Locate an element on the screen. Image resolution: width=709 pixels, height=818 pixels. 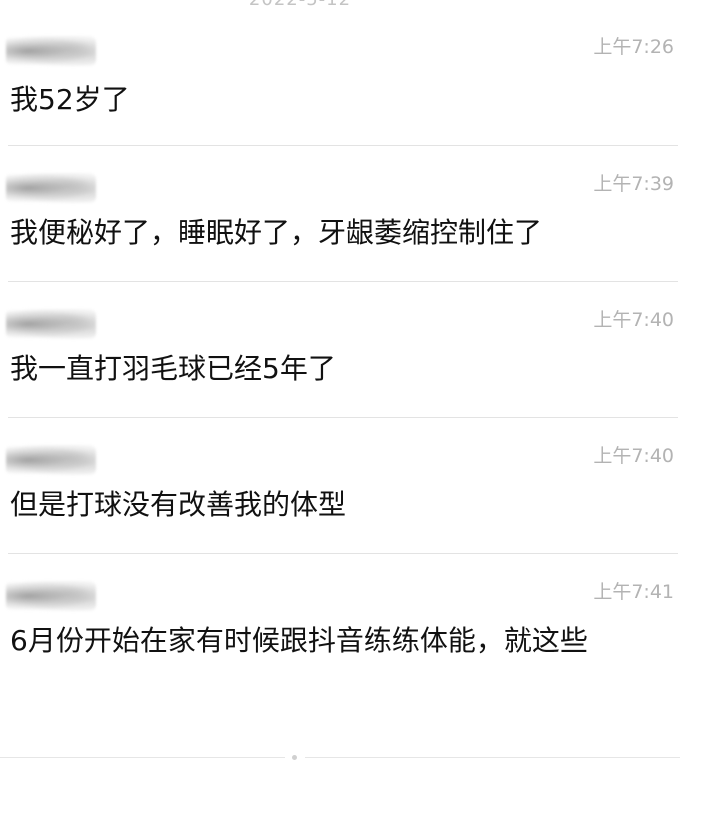
message-text: 我52岁了 is located at coordinates (70, 99).